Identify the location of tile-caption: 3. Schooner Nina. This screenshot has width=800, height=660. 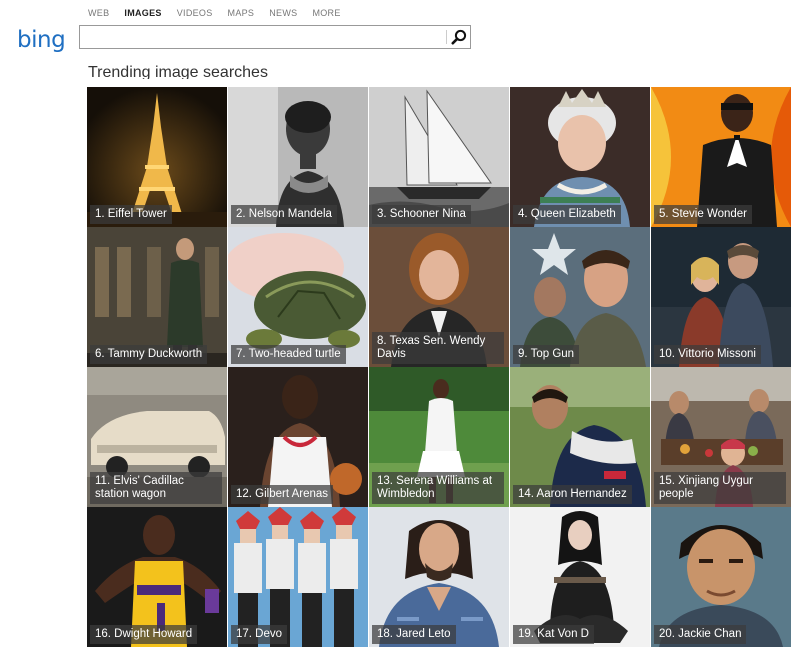
(421, 214).